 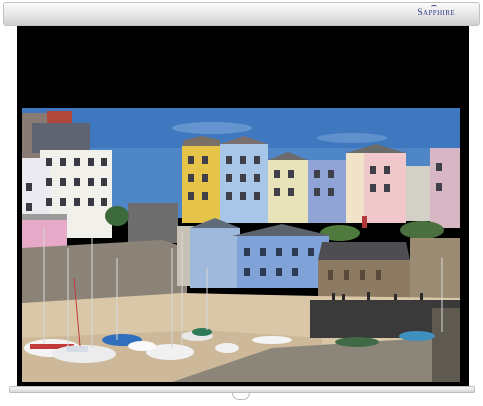 What do you see at coordinates (242, 389) in the screenshot?
I see `screen-bottom-bar` at bounding box center [242, 389].